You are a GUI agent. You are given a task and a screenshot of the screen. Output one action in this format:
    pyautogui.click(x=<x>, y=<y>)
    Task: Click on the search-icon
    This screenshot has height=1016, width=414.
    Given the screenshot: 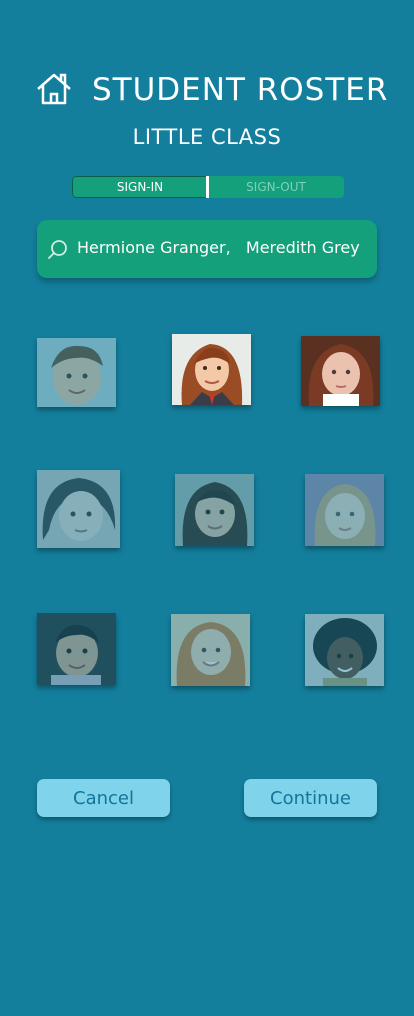 What is the action you would take?
    pyautogui.click(x=57, y=249)
    